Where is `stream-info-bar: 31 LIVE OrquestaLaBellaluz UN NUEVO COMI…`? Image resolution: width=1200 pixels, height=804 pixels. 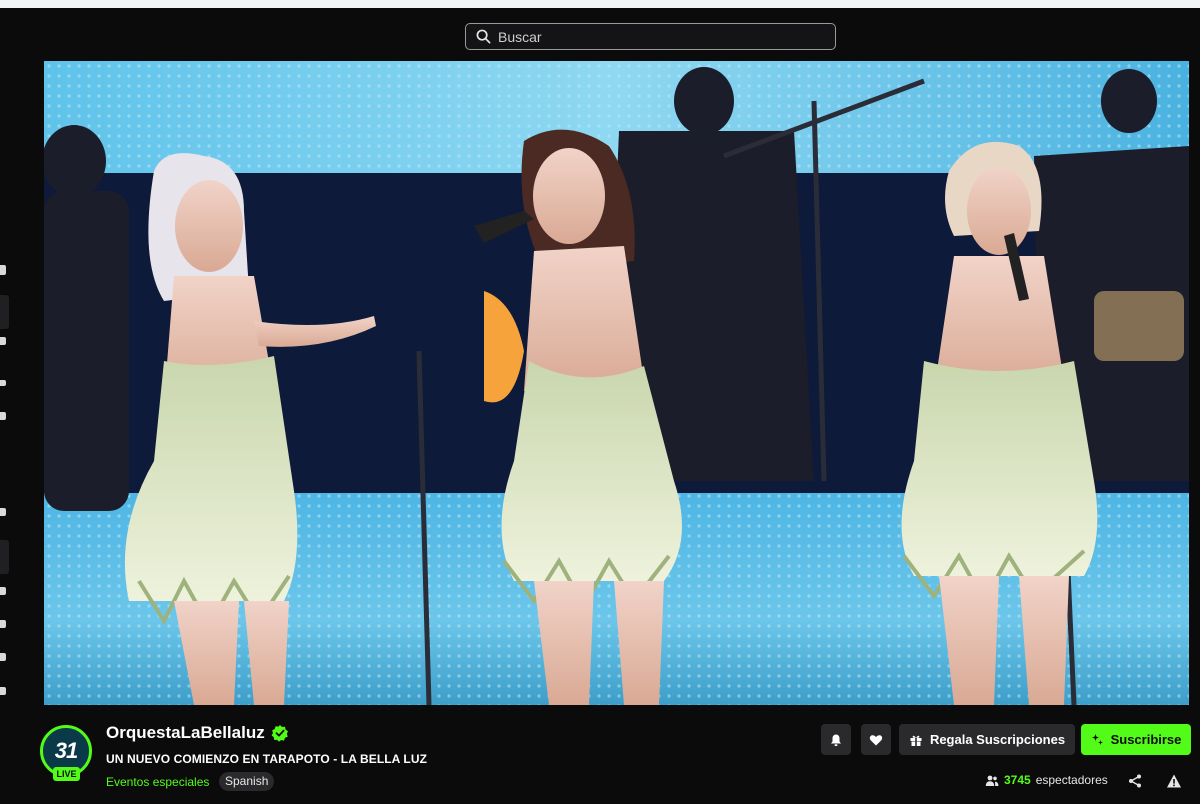 stream-info-bar: 31 LIVE OrquestaLaBellaluz UN NUEVO COMI… is located at coordinates (600, 754).